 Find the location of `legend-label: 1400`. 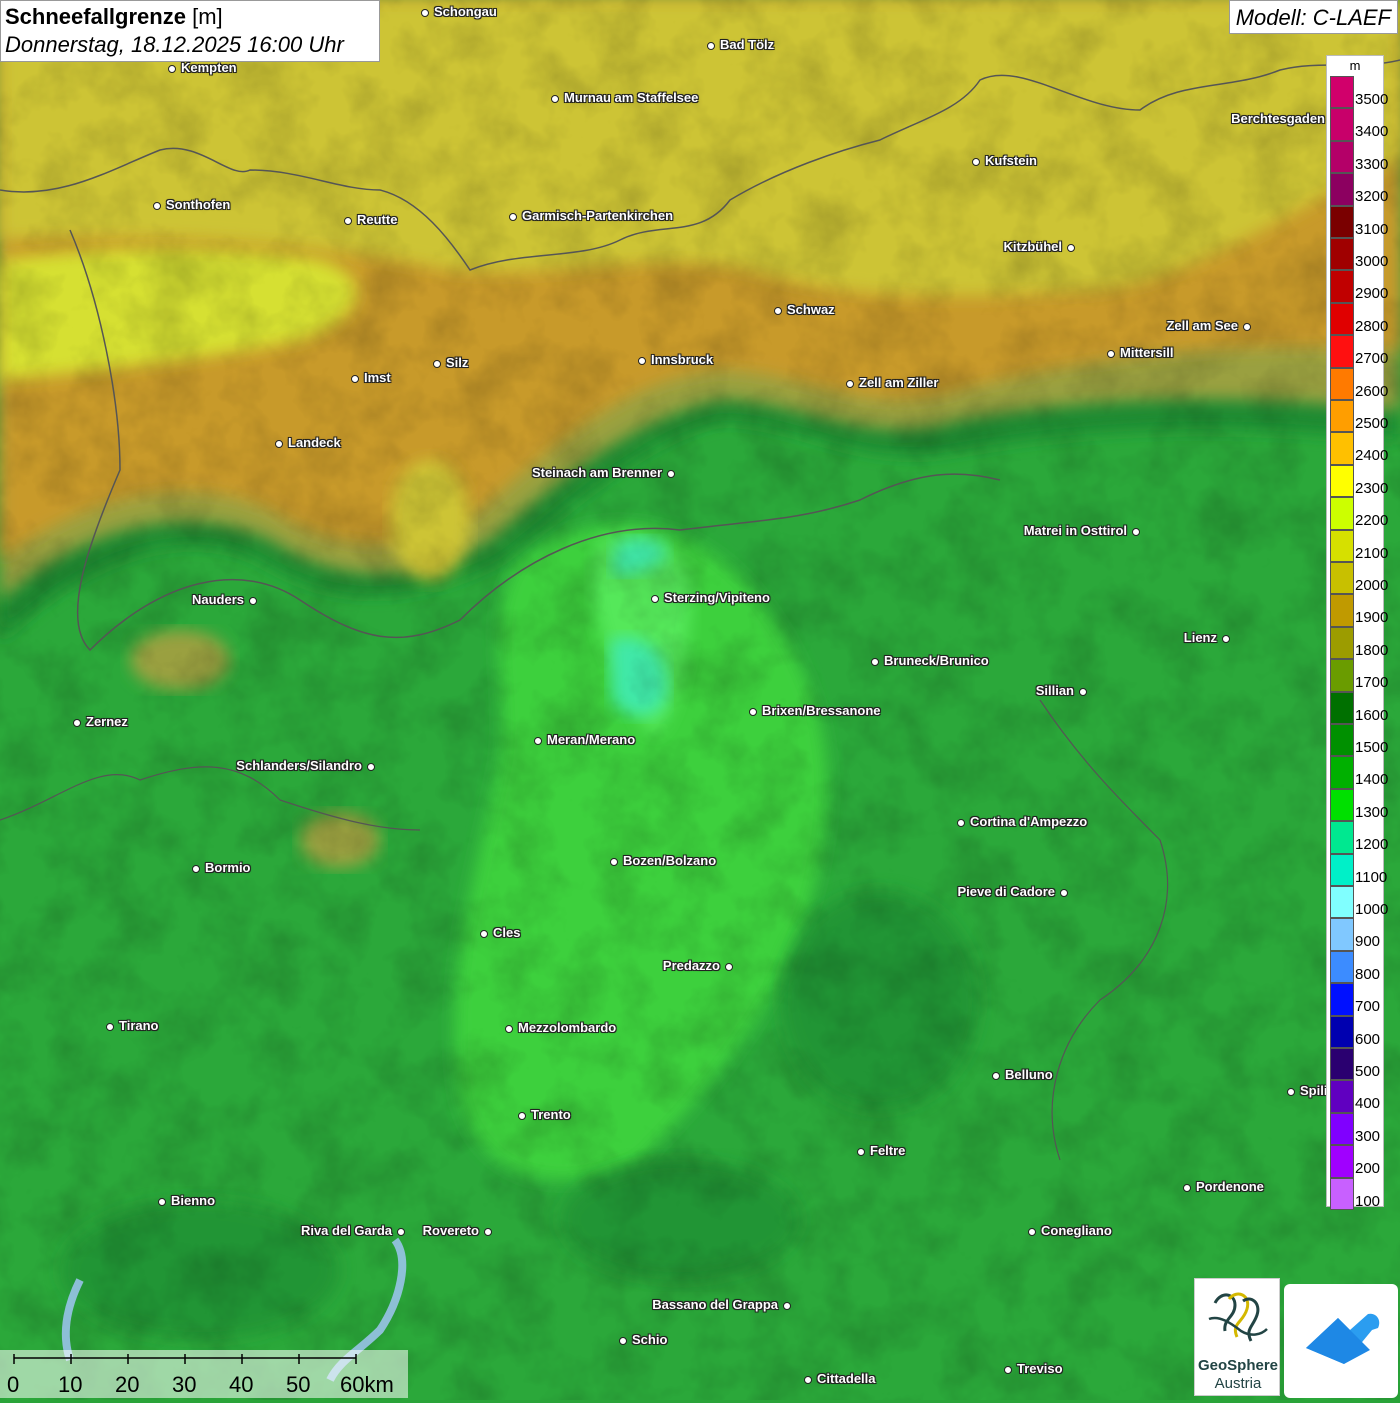

legend-label: 1400 is located at coordinates (1372, 780).